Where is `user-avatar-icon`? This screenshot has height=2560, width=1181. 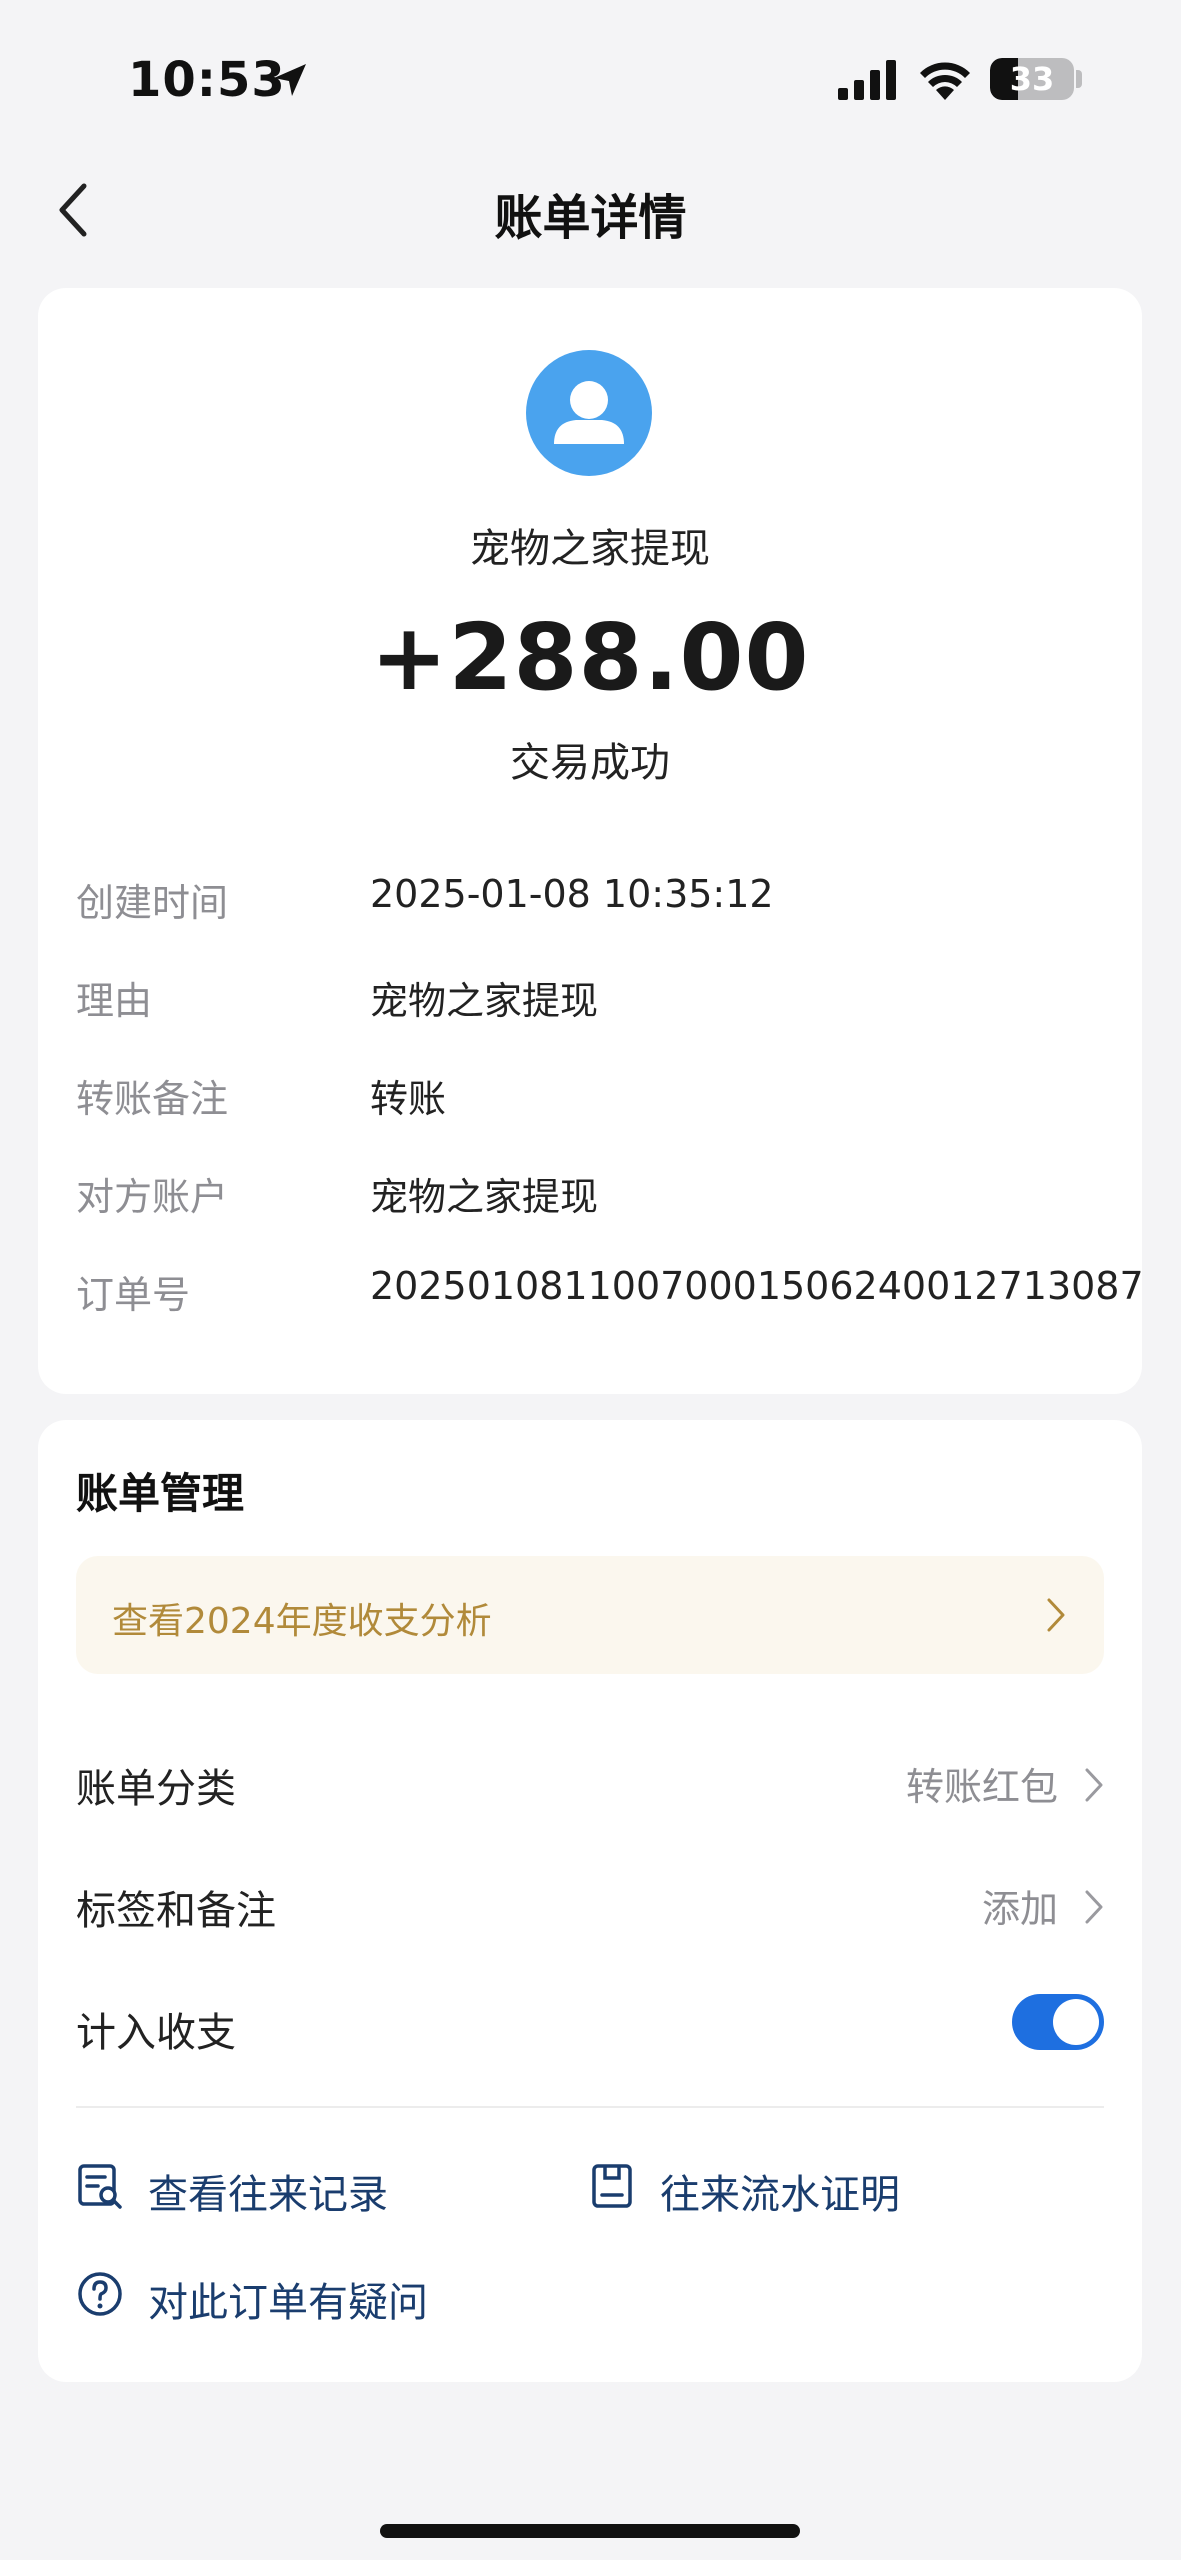
user-avatar-icon is located at coordinates (589, 413).